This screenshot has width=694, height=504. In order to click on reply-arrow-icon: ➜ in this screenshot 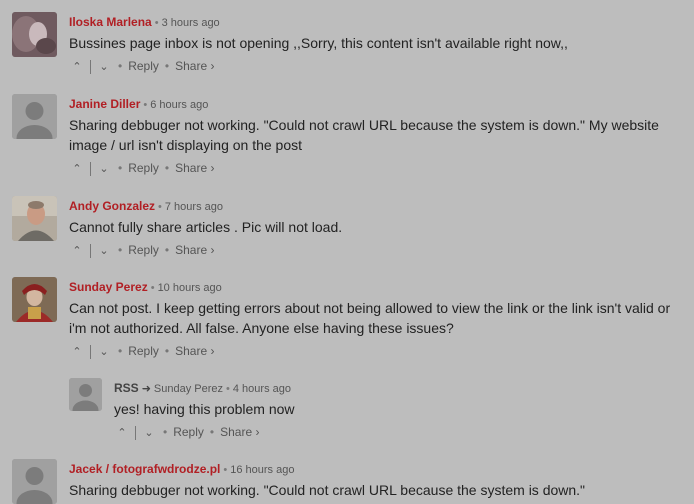, I will do `click(146, 389)`.